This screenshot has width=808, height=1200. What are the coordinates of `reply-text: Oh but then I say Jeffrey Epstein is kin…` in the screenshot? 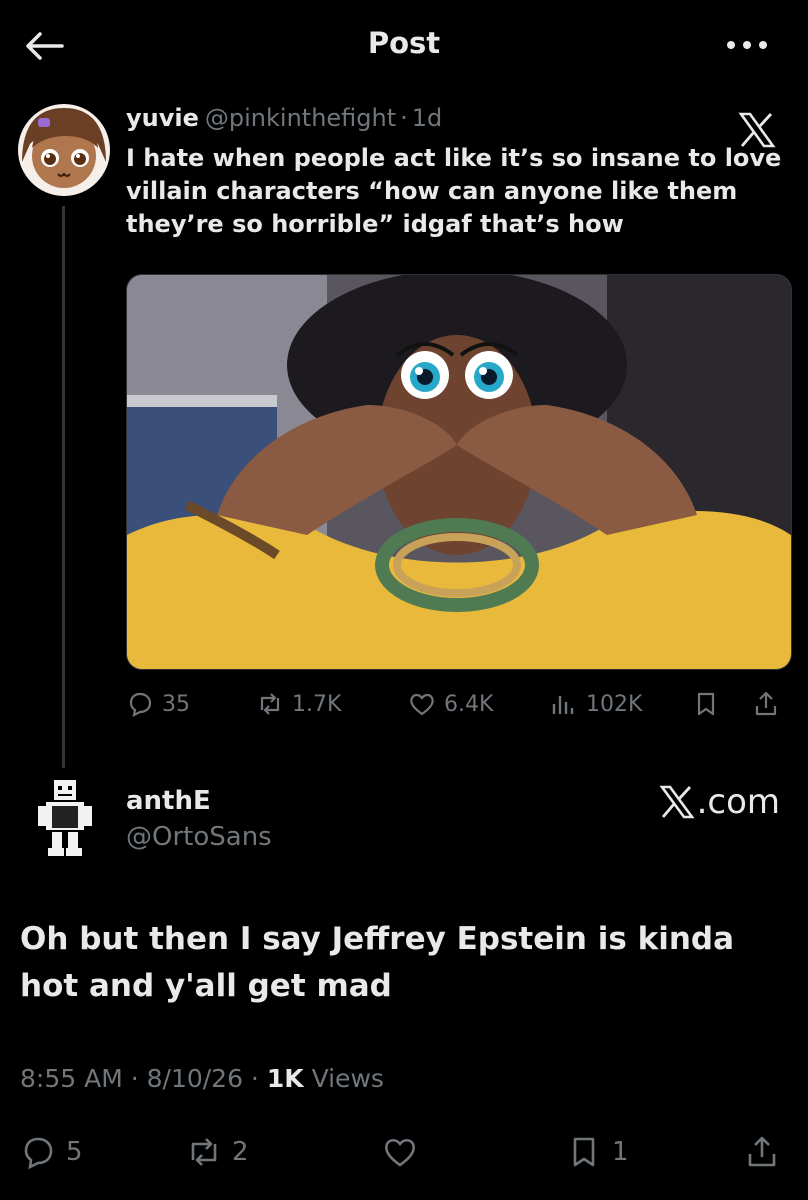 It's located at (377, 962).